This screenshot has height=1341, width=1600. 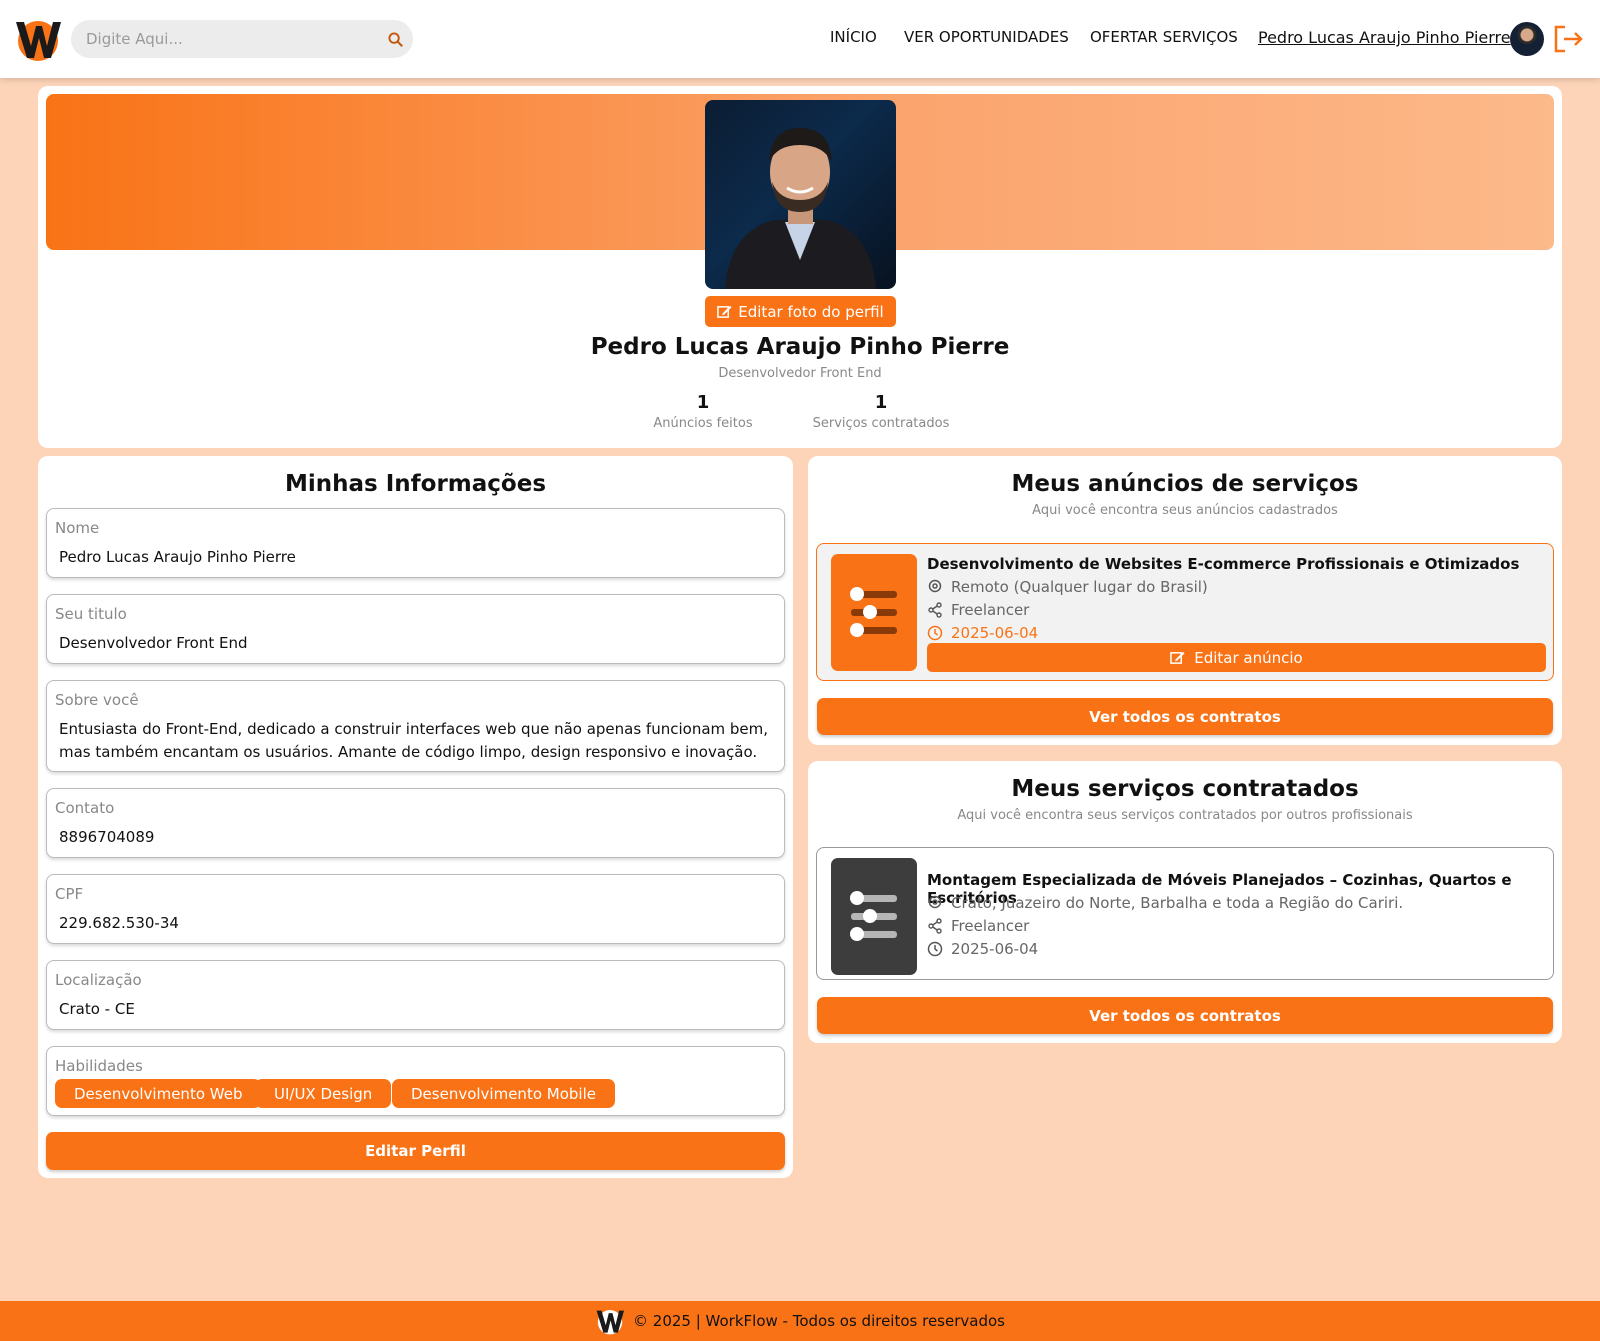 I want to click on field-label: Habilidades, so click(x=99, y=1066).